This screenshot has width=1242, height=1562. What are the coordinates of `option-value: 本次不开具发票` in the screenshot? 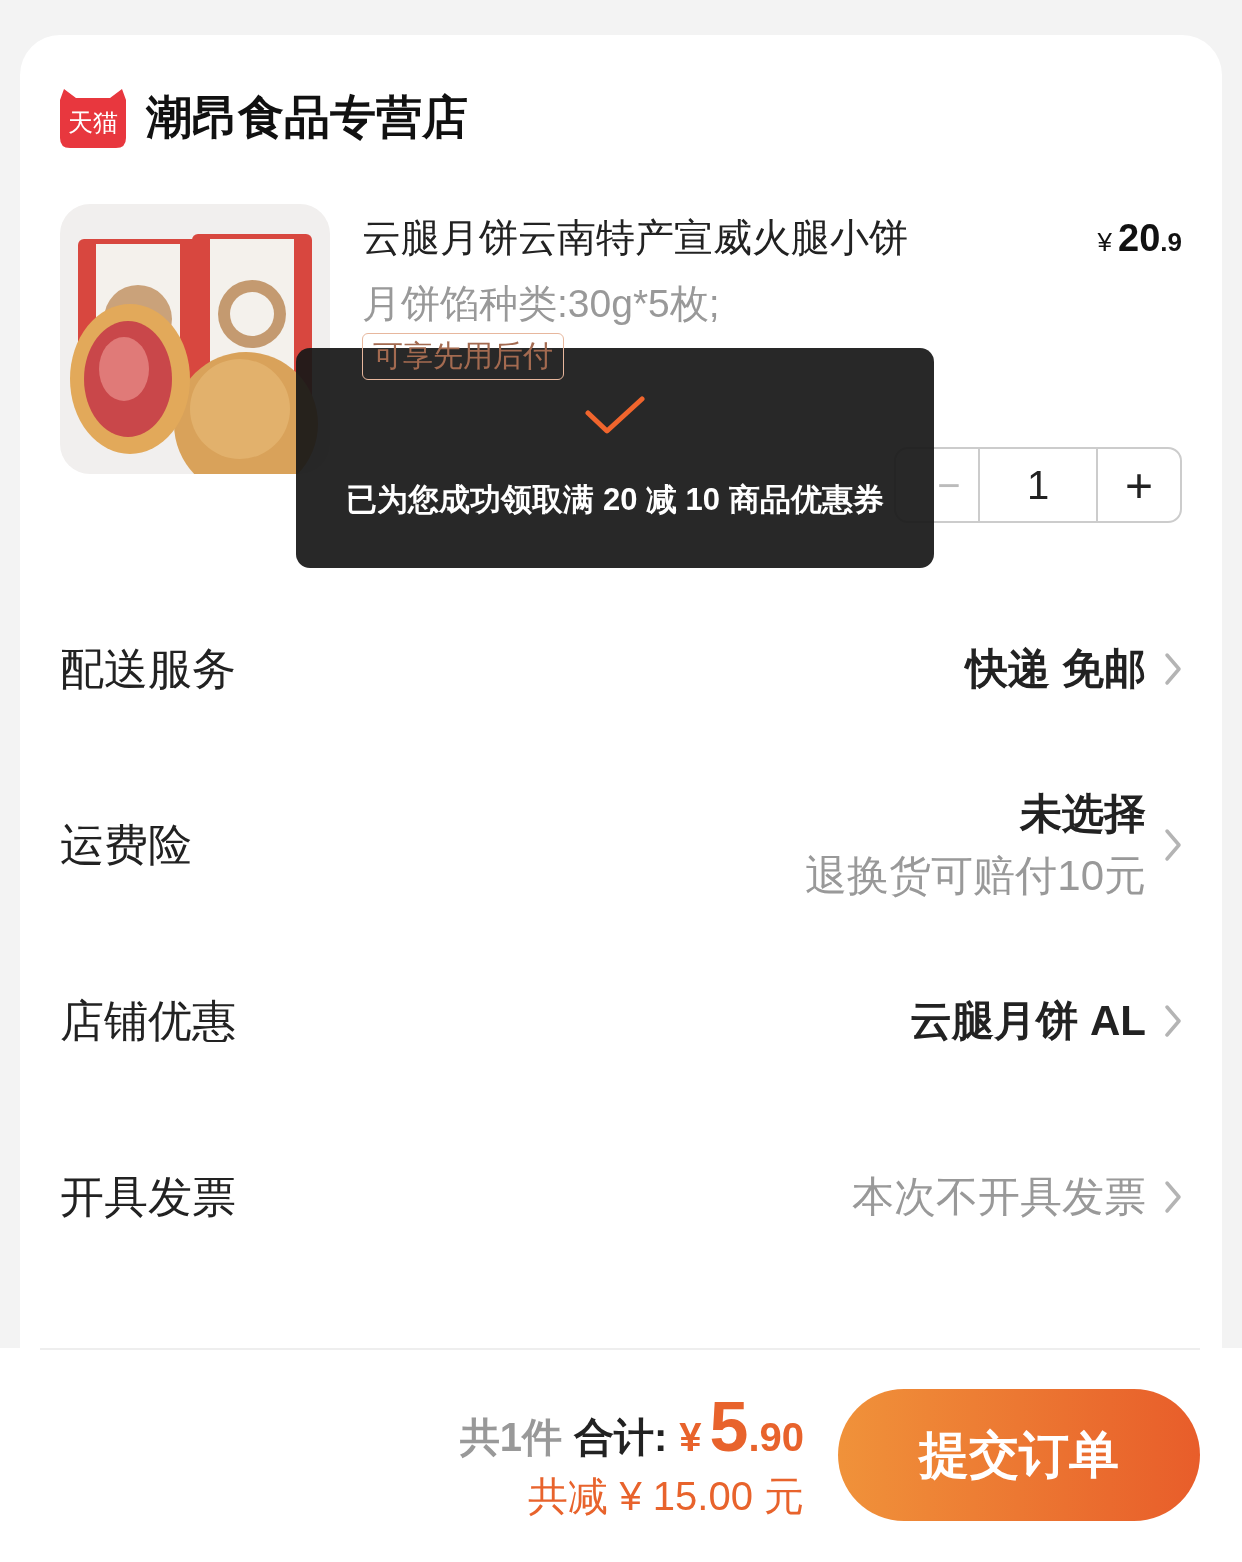 It's located at (999, 1197).